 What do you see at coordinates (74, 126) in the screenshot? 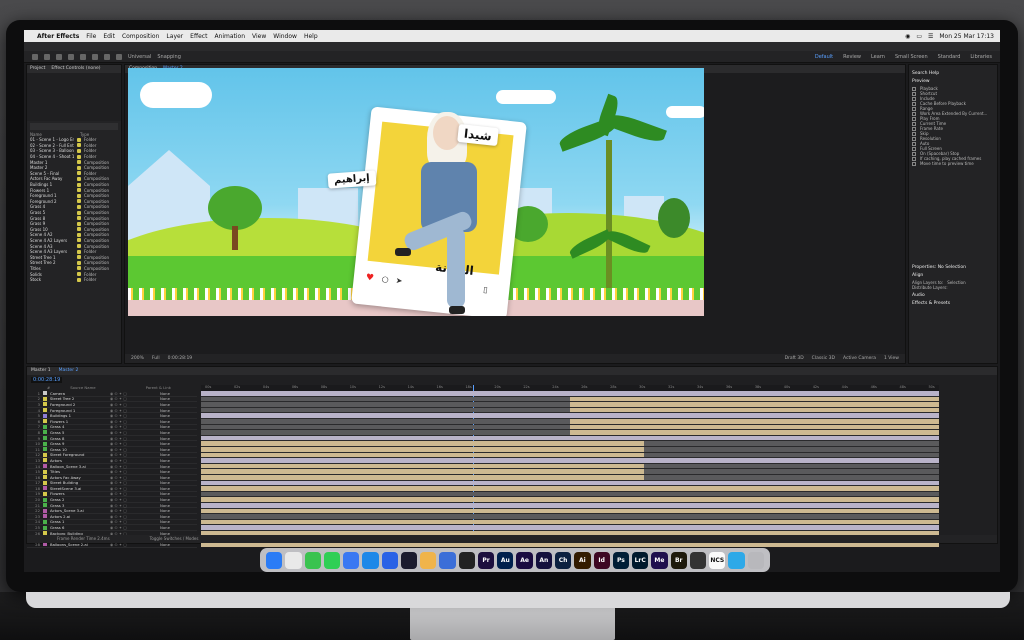
I see `project-search-input` at bounding box center [74, 126].